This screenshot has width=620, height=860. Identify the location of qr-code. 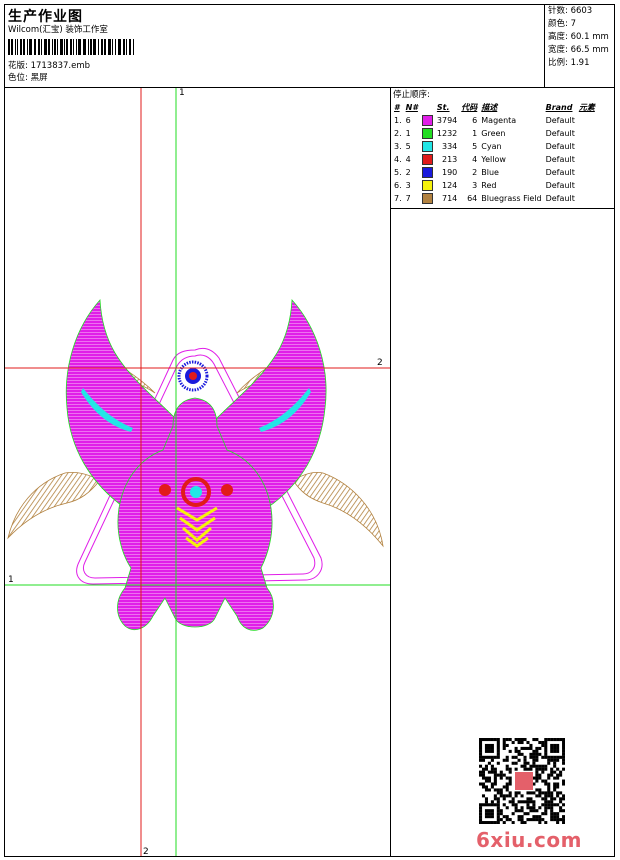
(522, 781).